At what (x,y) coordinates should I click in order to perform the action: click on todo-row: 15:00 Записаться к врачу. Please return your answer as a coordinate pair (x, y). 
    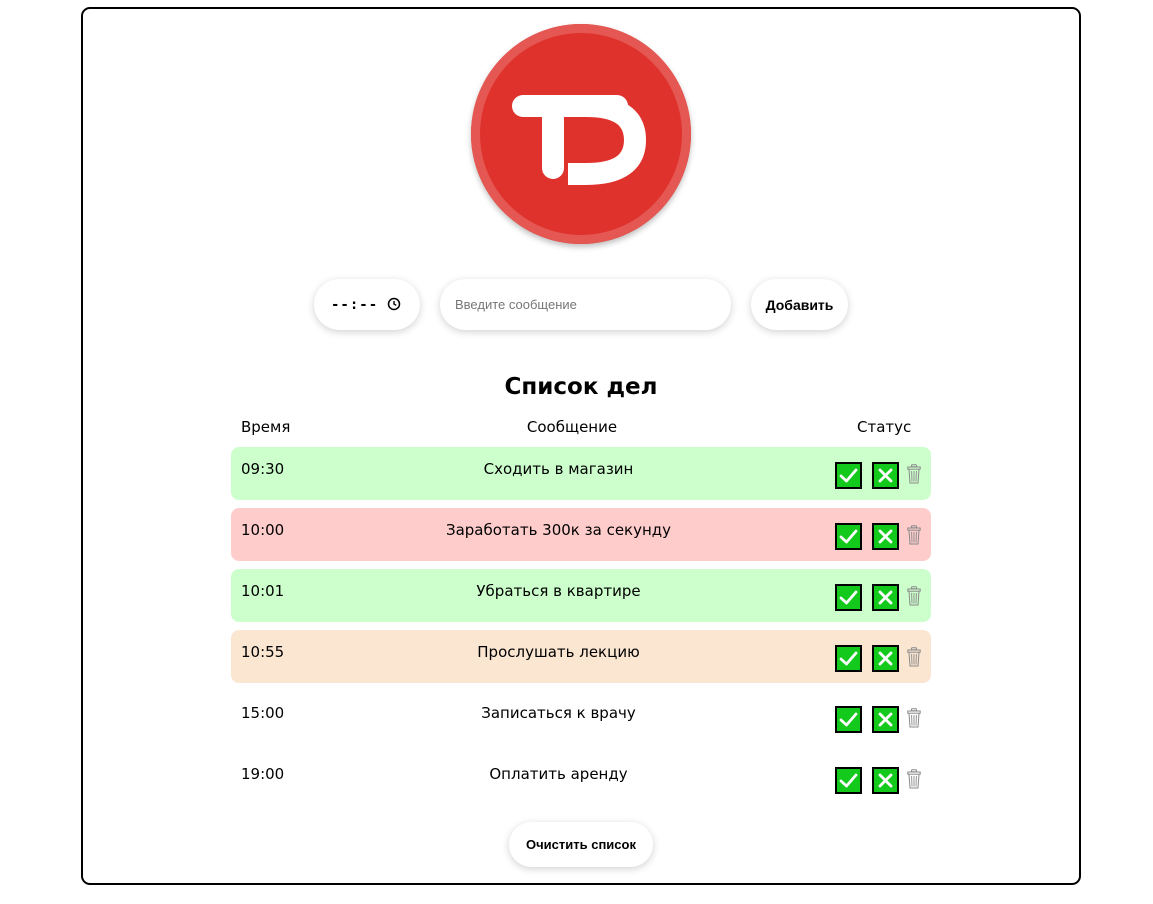
    Looking at the image, I should click on (581, 717).